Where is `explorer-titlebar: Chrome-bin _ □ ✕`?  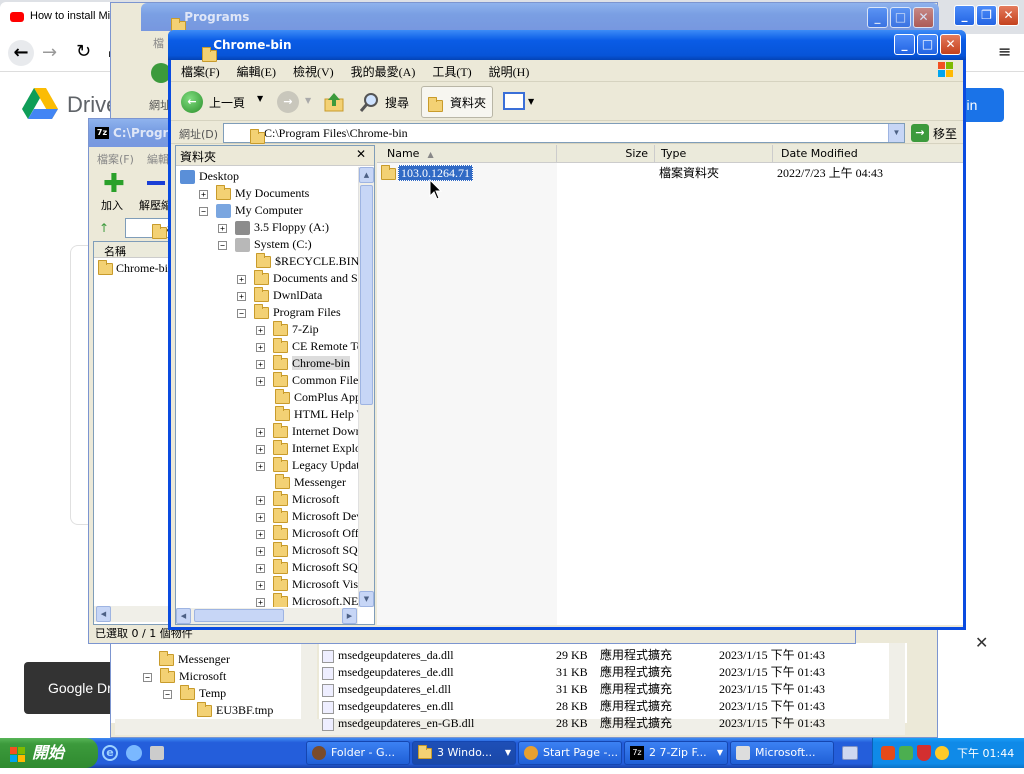
explorer-titlebar: Chrome-bin _ □ ✕ is located at coordinates (567, 46).